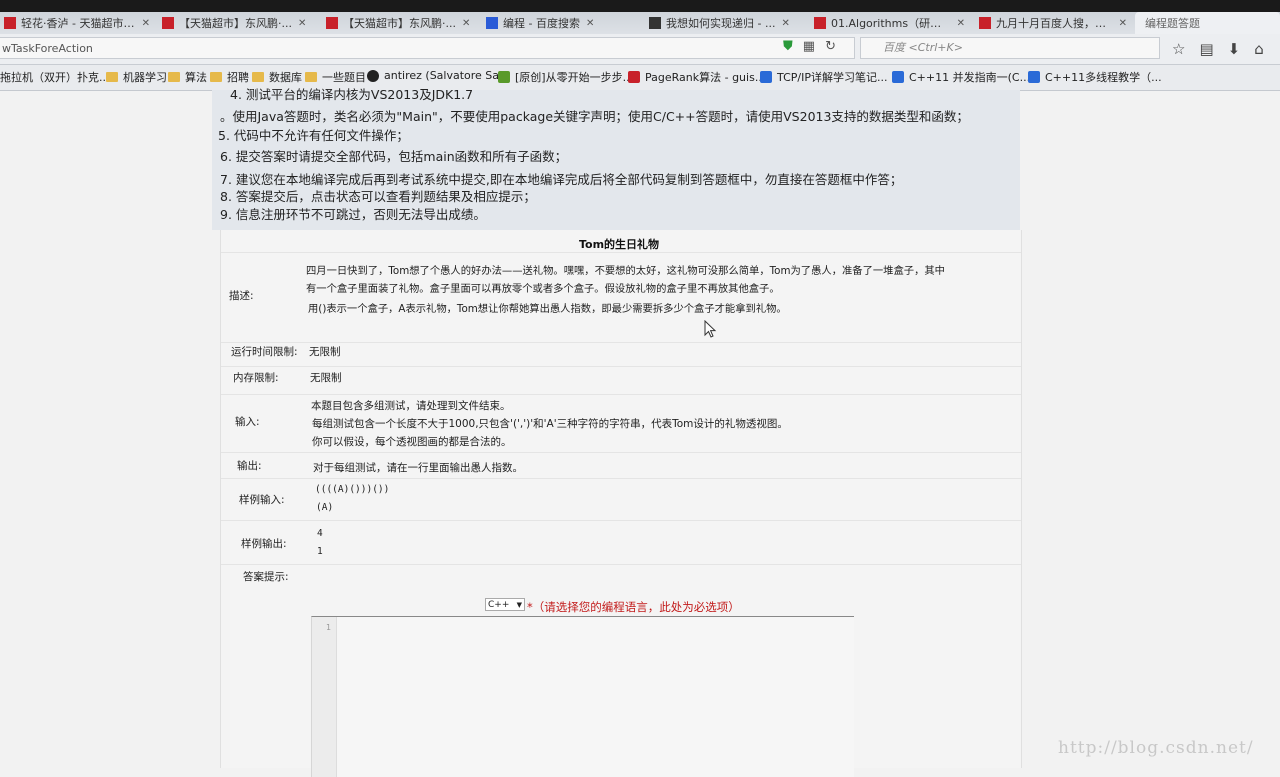 The width and height of the screenshot is (1280, 777). I want to click on mouse-cursor-icon, so click(710, 329).